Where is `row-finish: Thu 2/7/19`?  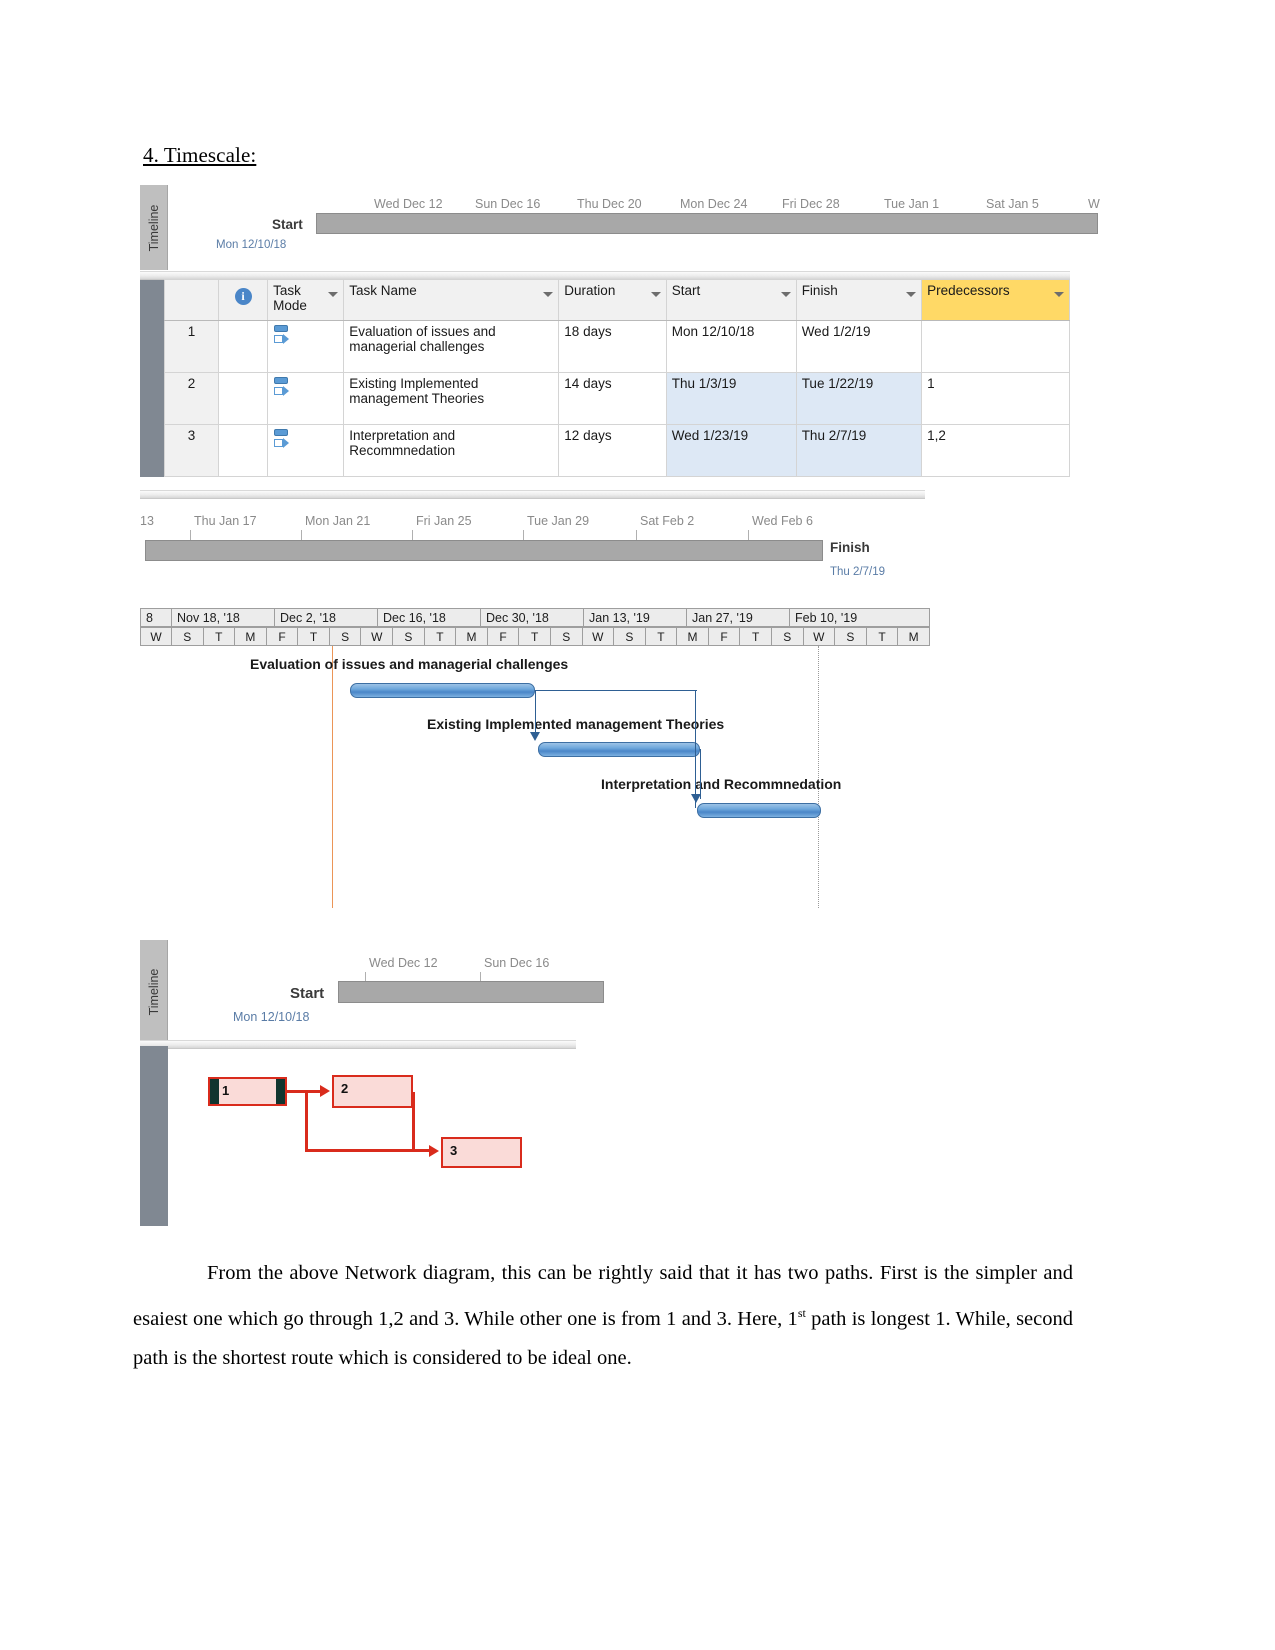 row-finish: Thu 2/7/19 is located at coordinates (859, 450).